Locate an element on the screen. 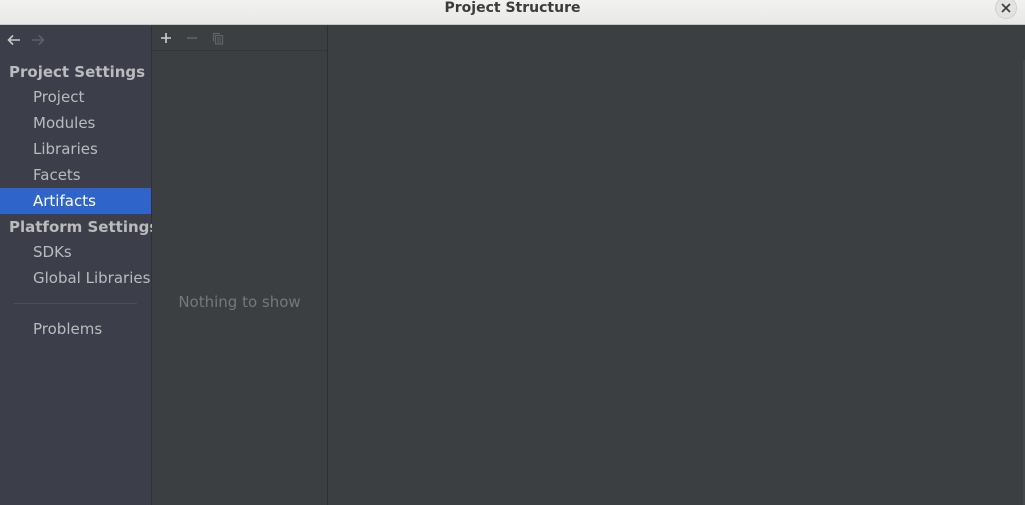  platform-settings-header: Platform Settings is located at coordinates (84, 227).